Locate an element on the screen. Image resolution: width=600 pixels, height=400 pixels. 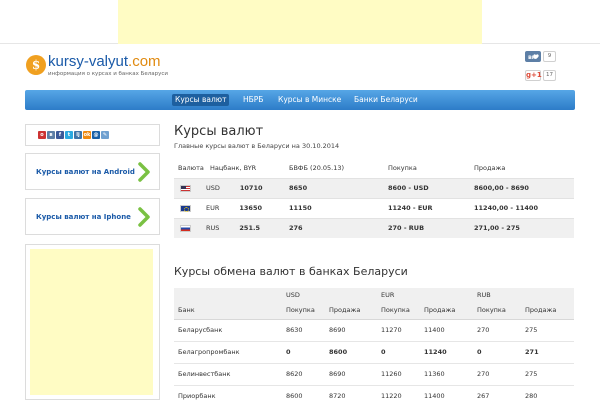
dollar-coin-icon: $ is located at coordinates (36, 65).